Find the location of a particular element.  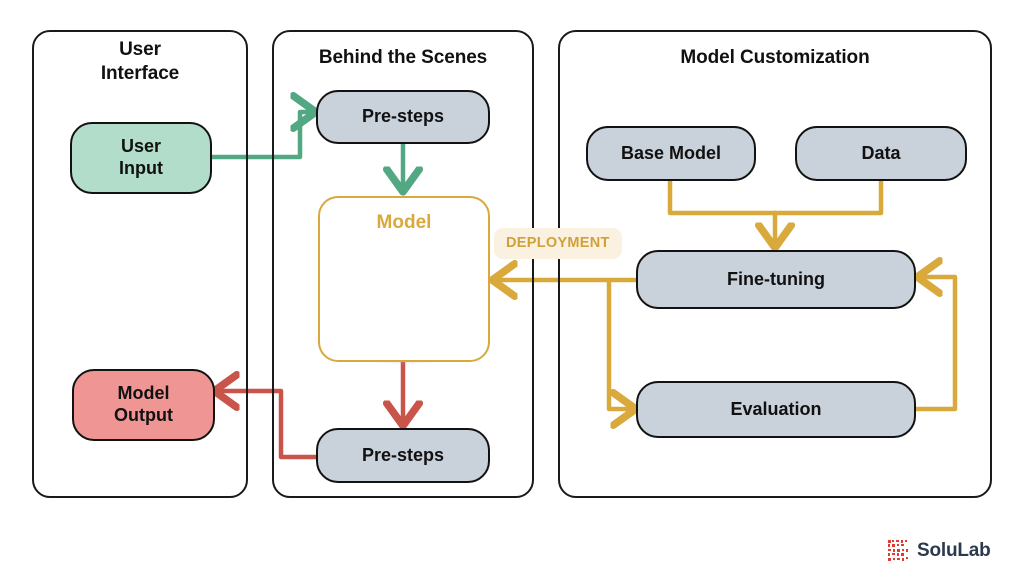

node-label: Base Model is located at coordinates (671, 152).